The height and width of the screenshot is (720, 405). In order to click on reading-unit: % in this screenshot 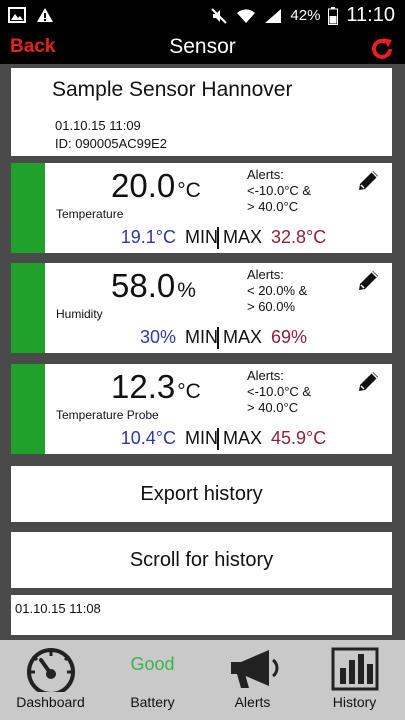, I will do `click(186, 290)`.